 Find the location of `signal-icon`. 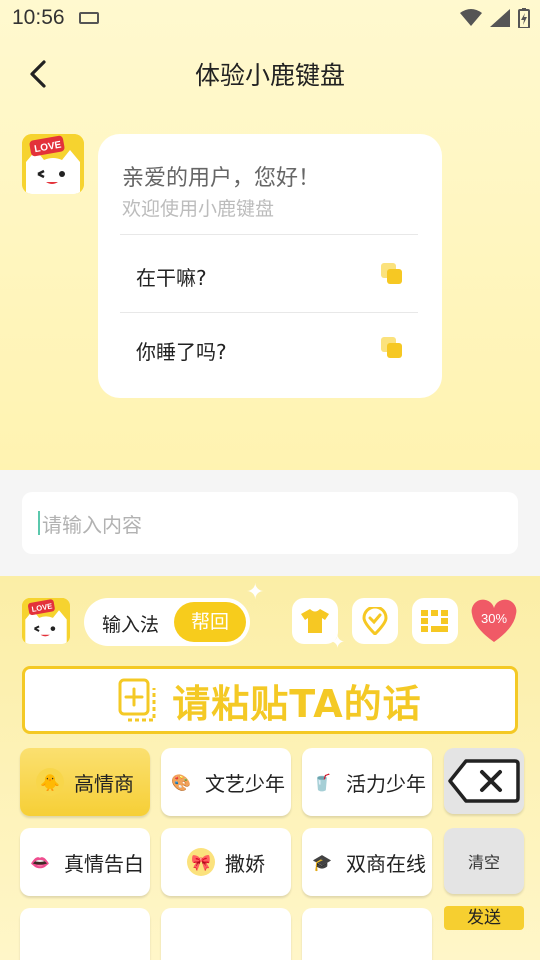

signal-icon is located at coordinates (500, 18).